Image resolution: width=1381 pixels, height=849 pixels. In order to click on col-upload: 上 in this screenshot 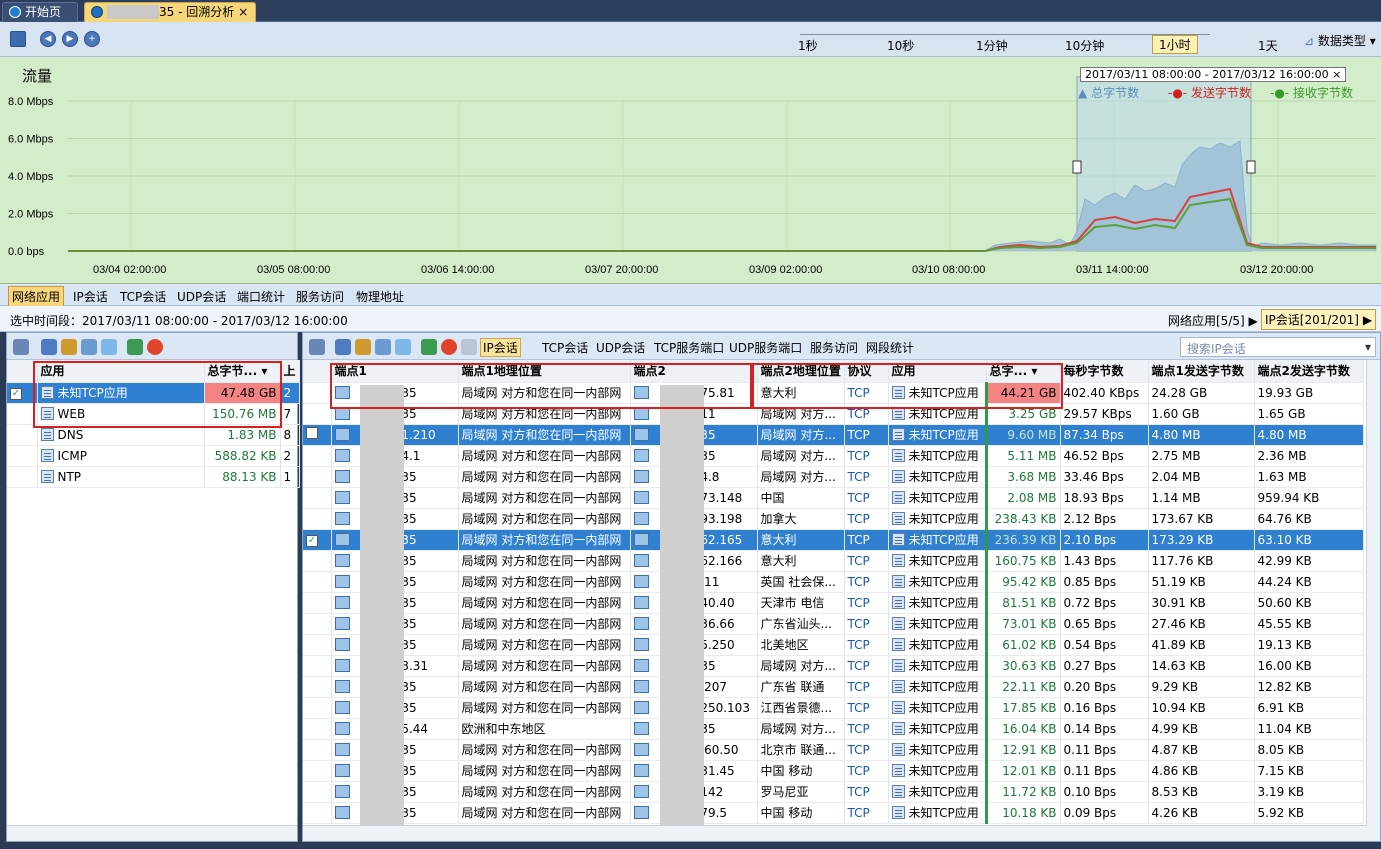, I will do `click(290, 371)`.